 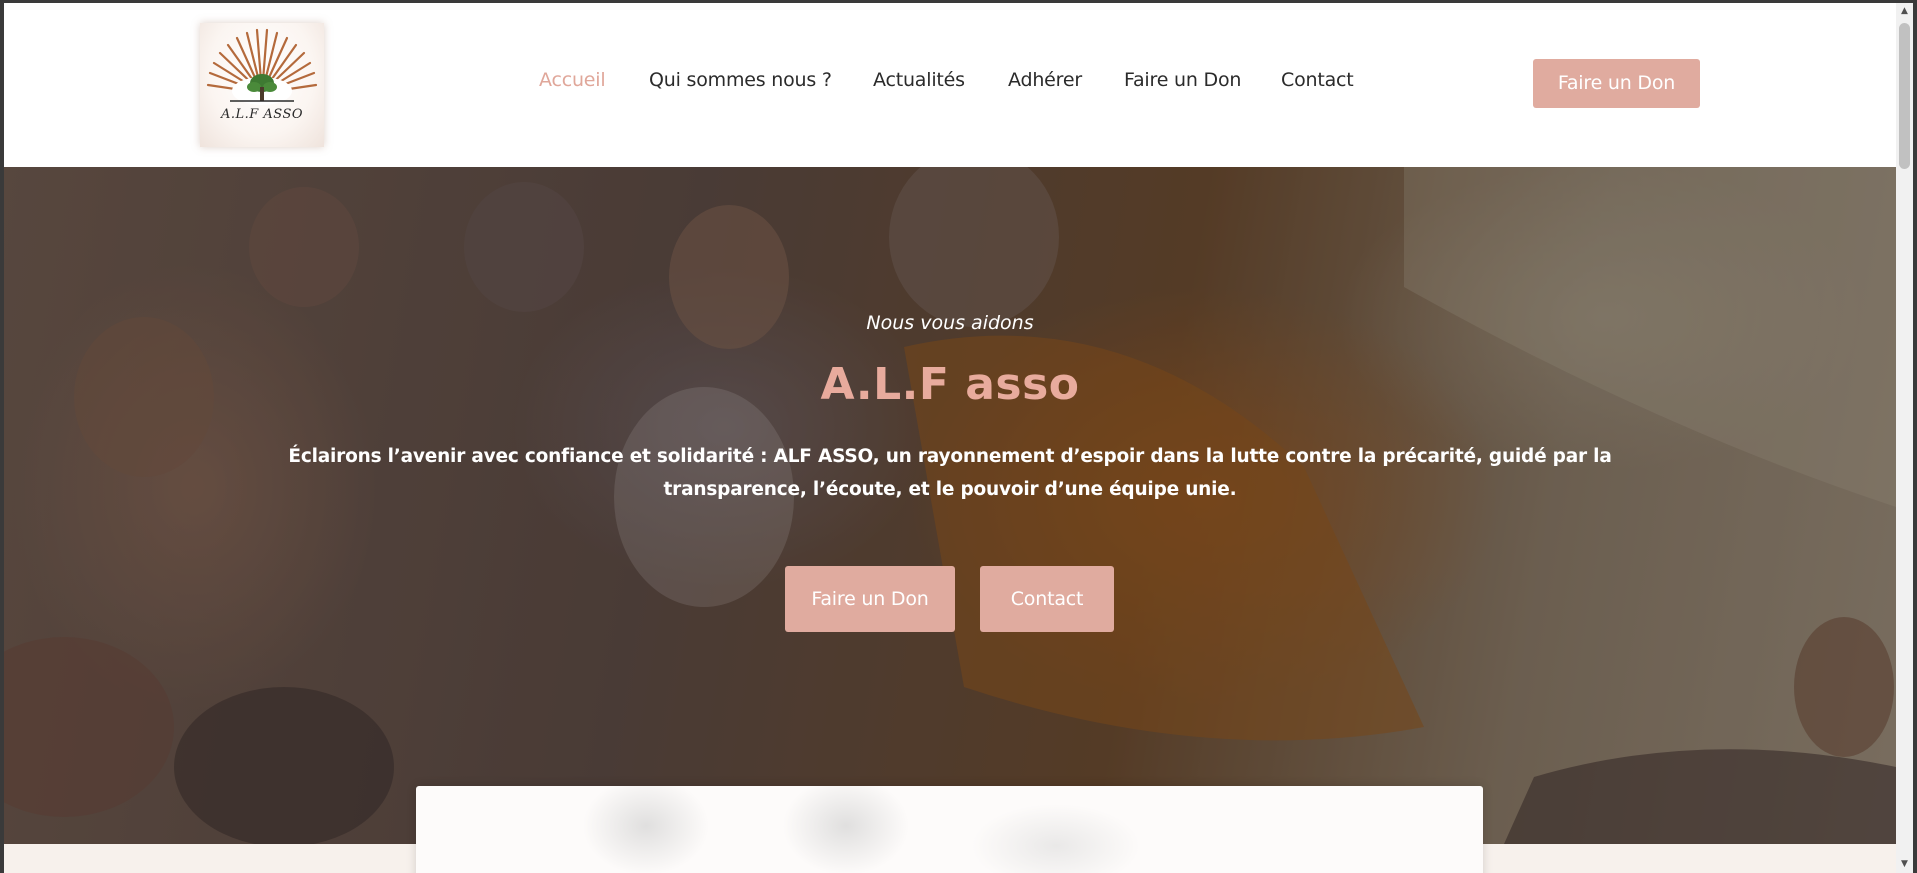 I want to click on page-scrollbar: ▲ ▼, so click(x=1904, y=438).